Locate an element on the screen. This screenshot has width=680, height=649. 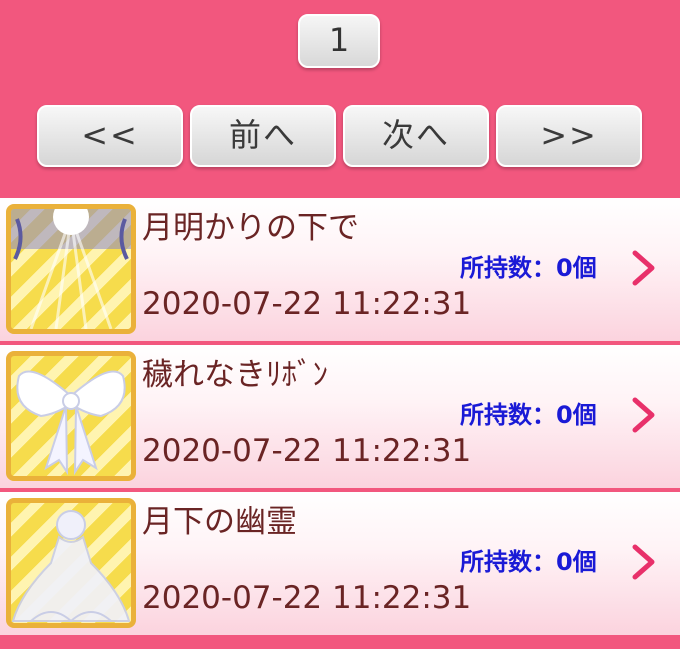
prev-page-button: 前へ is located at coordinates (263, 136).